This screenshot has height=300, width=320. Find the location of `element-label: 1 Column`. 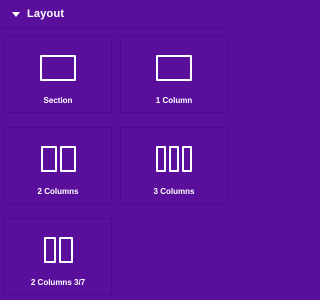

element-label: 1 Column is located at coordinates (174, 100).